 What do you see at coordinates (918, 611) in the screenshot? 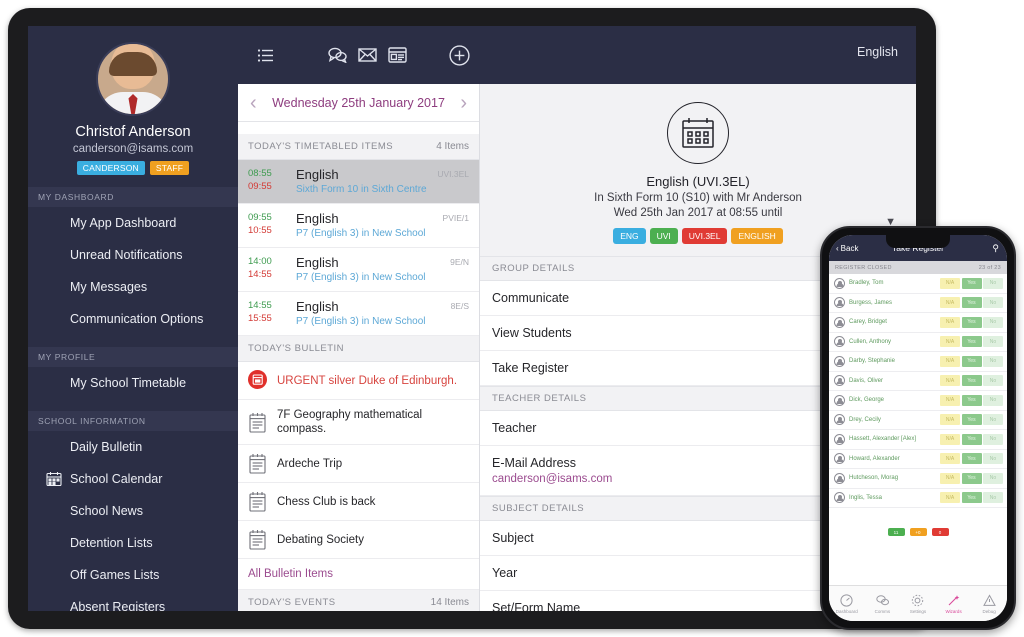
I see `phone-tab-label: Settings` at bounding box center [918, 611].